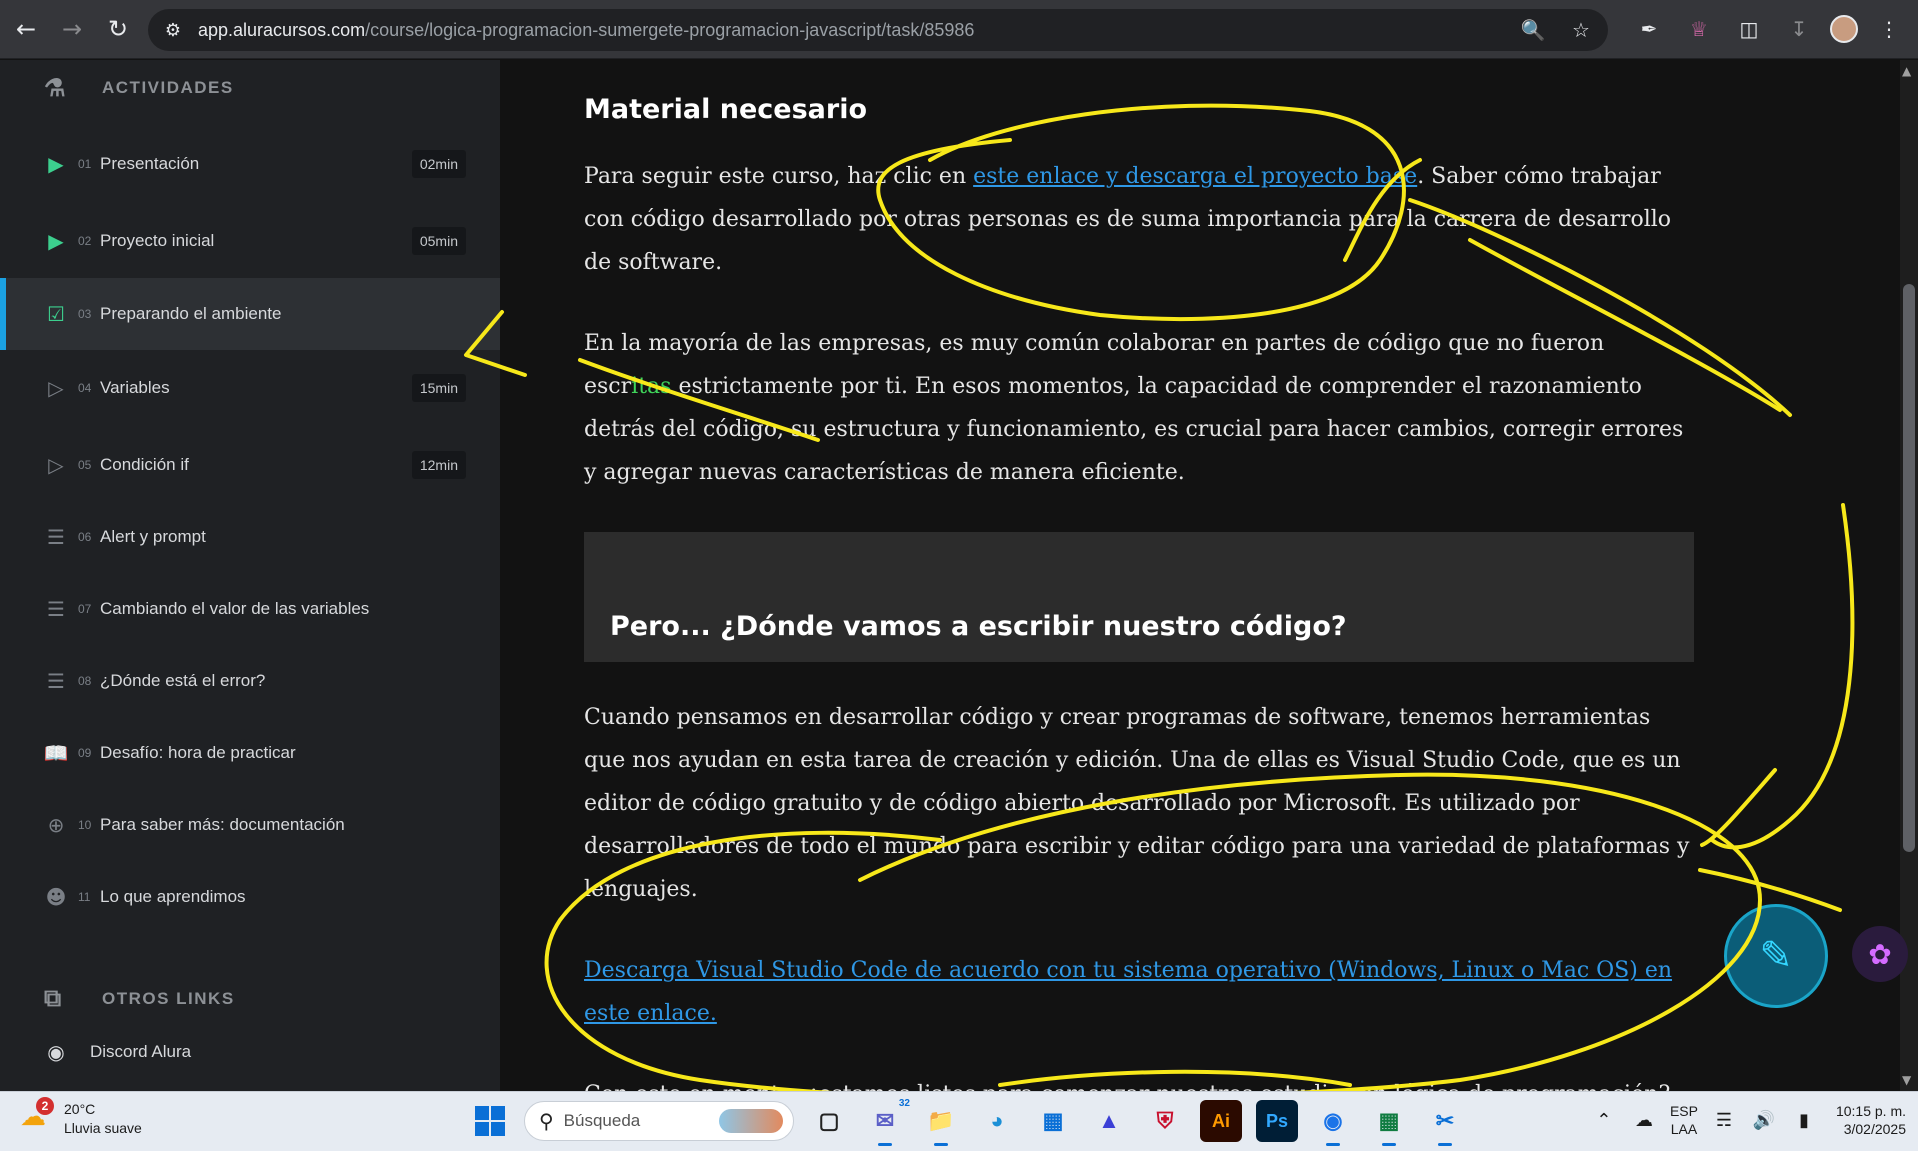 This screenshot has width=1918, height=1151. Describe the element at coordinates (887, 1122) in the screenshot. I see `chat-app-icon: ✉ 32` at that location.